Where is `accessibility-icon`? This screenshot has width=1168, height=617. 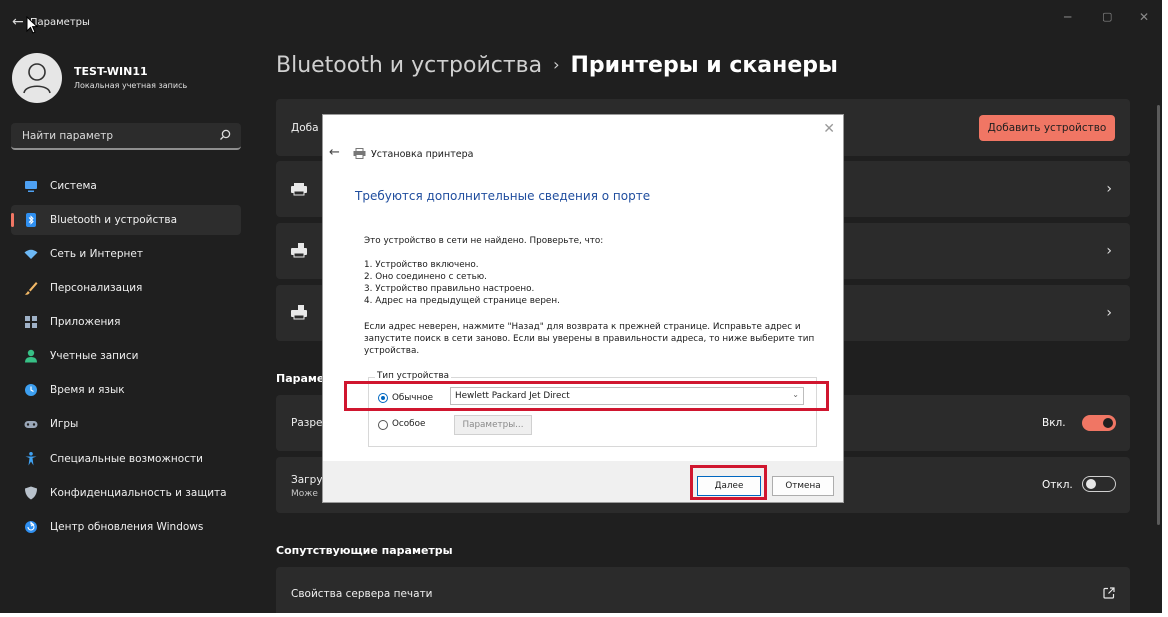
accessibility-icon is located at coordinates (31, 459).